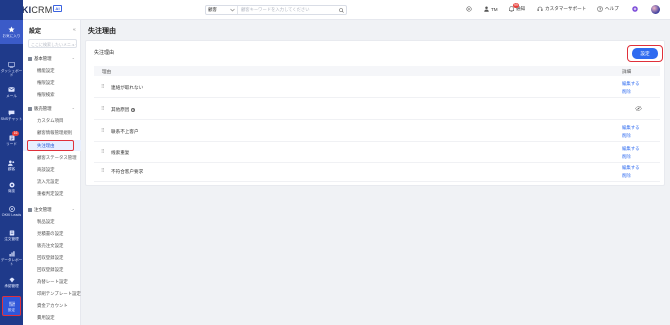 The image size is (670, 325). What do you see at coordinates (52, 181) in the screenshot?
I see `sidebar-item: 流入元設定` at bounding box center [52, 181].